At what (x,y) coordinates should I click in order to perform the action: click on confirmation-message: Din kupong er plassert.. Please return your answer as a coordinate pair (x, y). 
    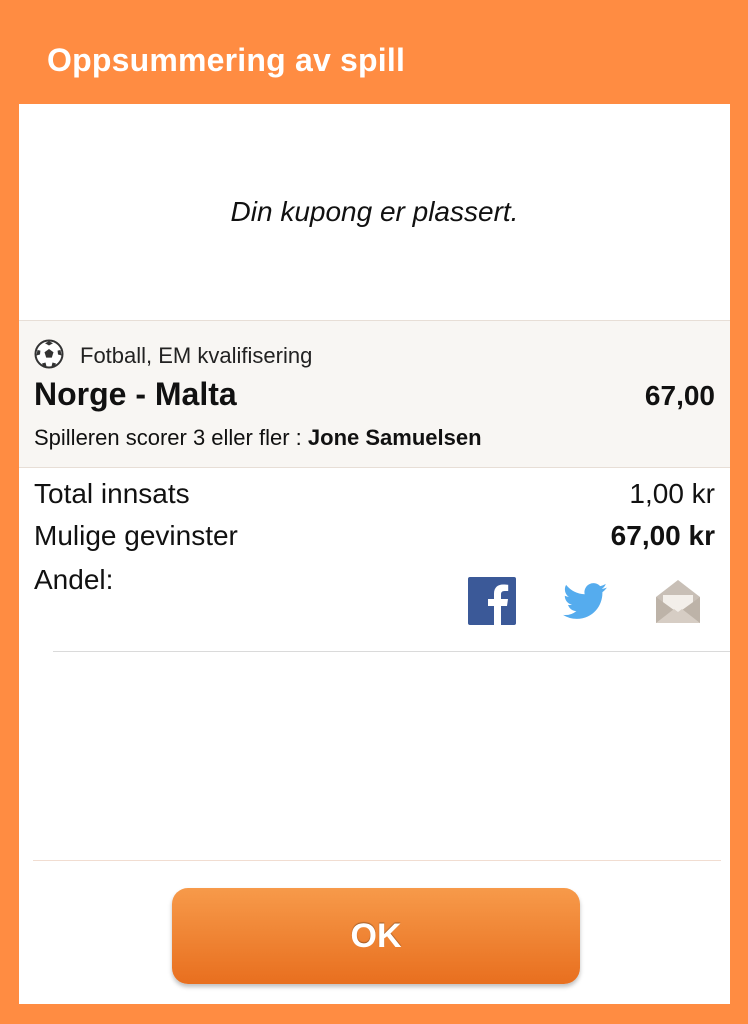
    Looking at the image, I should click on (374, 211).